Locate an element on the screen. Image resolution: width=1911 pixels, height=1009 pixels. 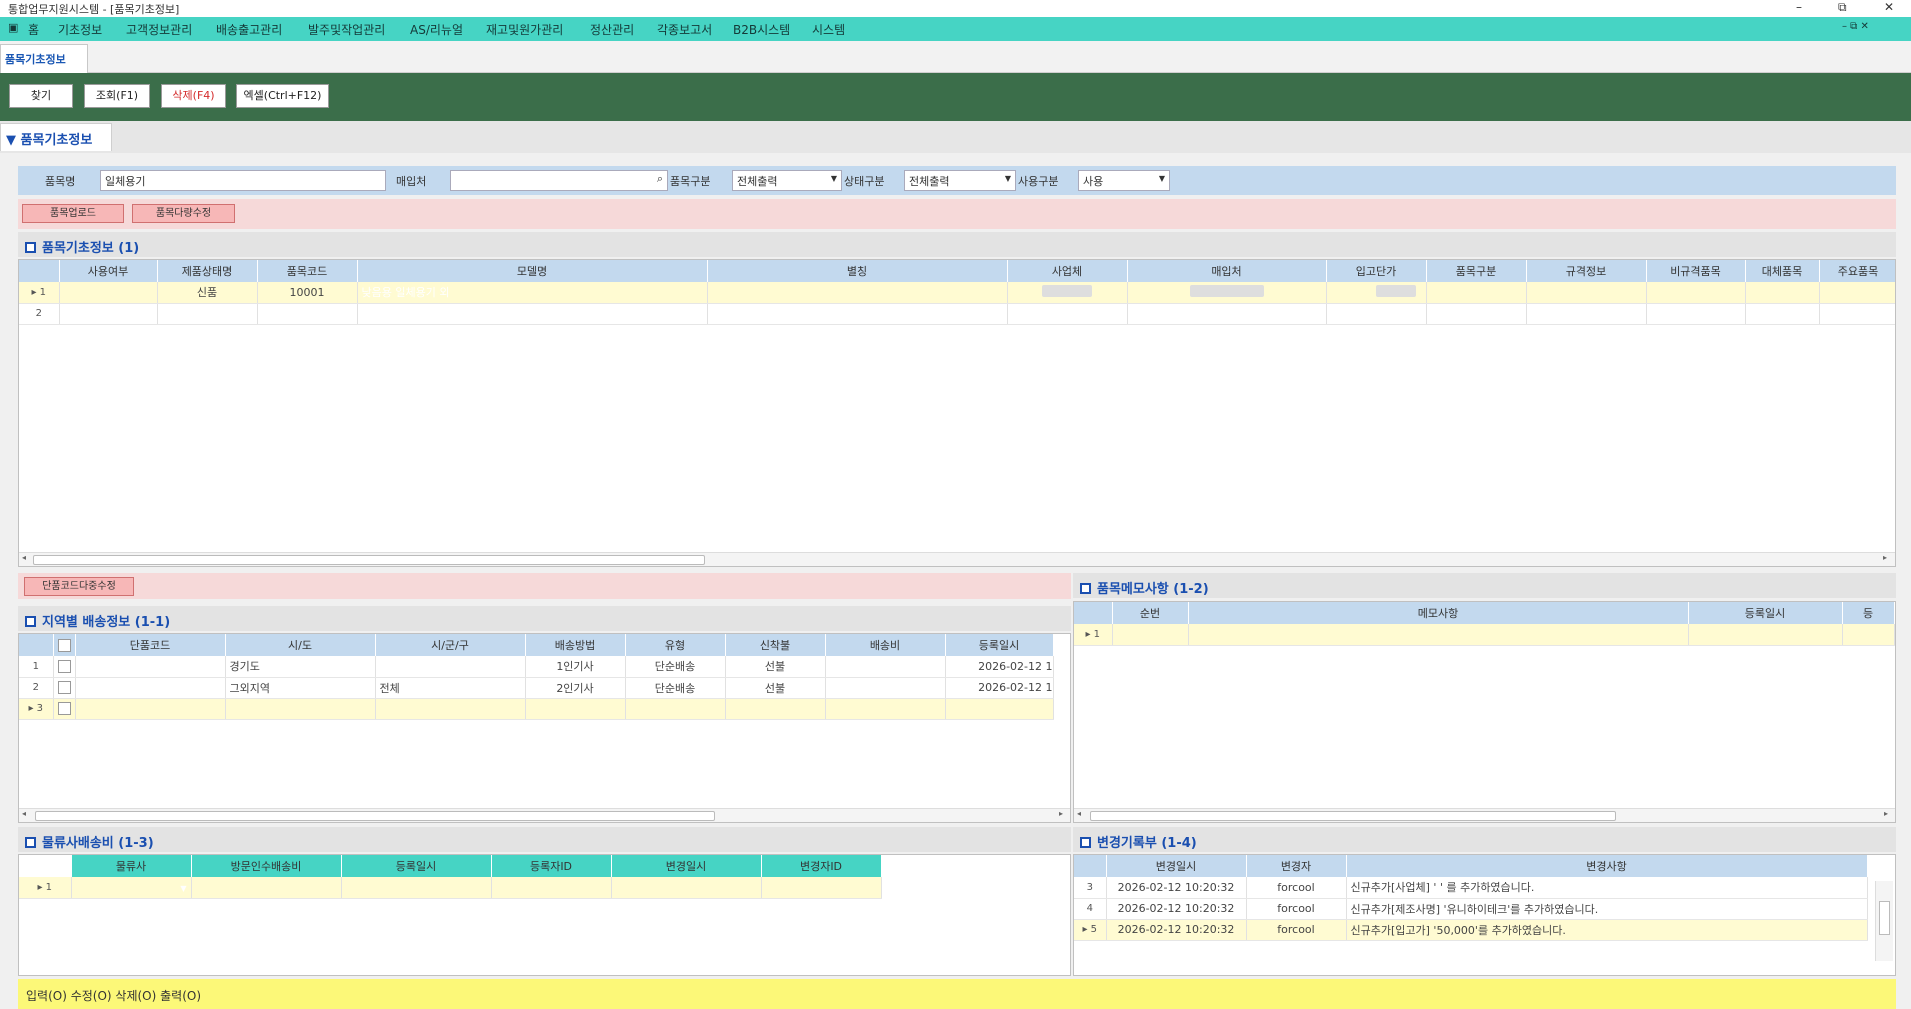
col-header: 시/군/구 is located at coordinates (450, 645).